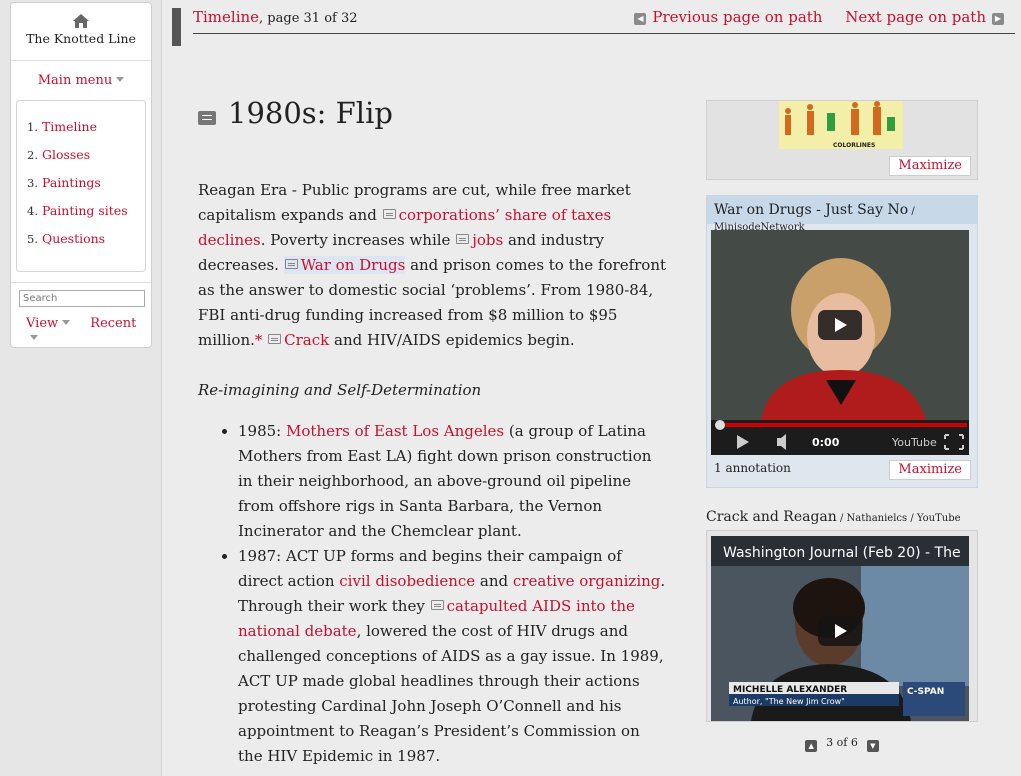  I want to click on view-menu: View, so click(48, 323).